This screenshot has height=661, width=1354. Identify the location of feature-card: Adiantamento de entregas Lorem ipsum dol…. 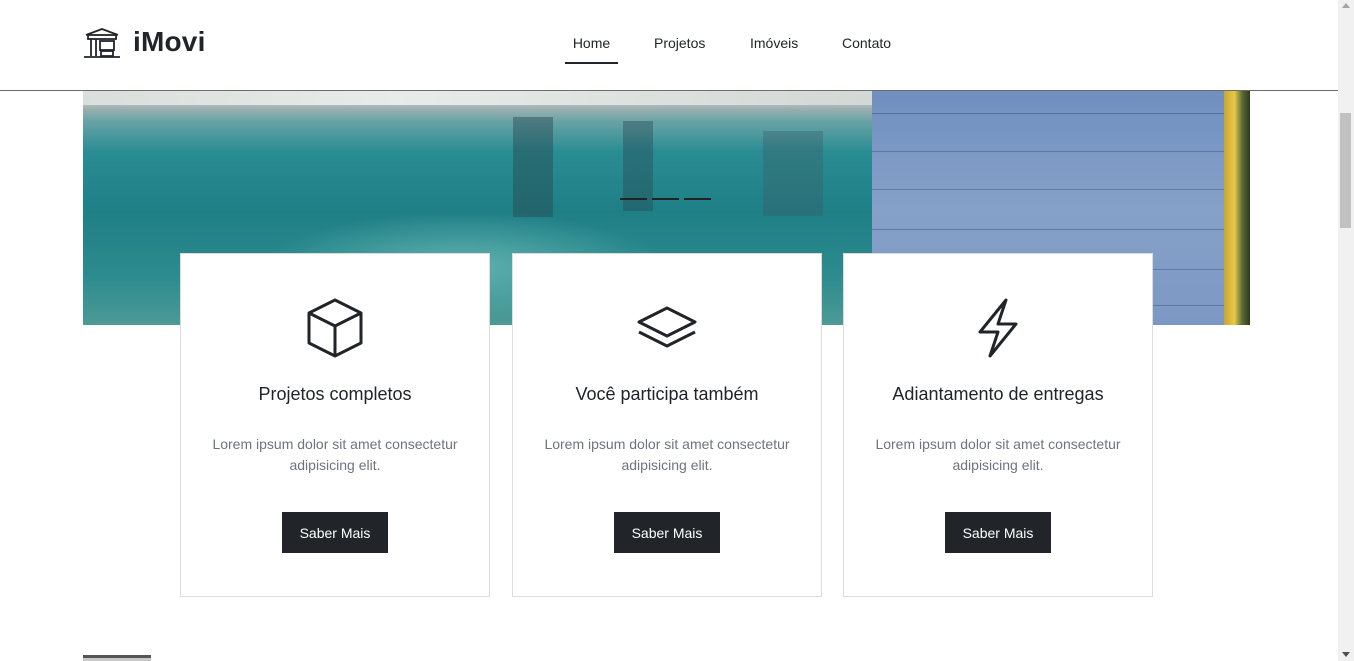
(998, 425).